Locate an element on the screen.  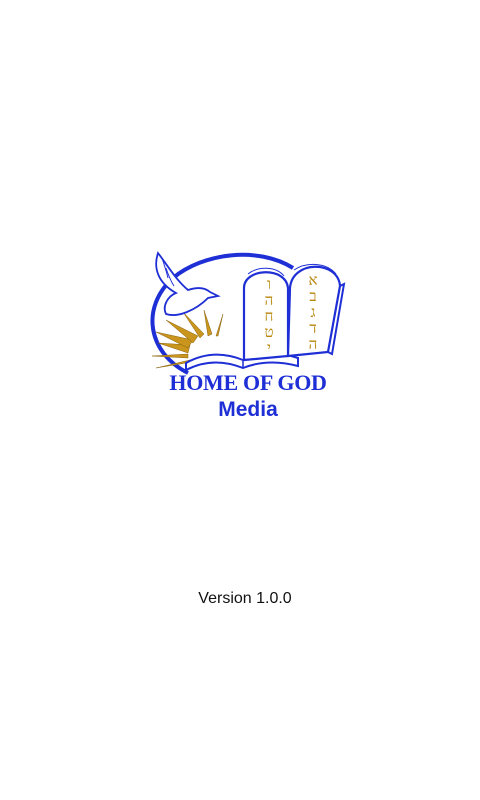
tablet-right-letters: א ב ג ד ה is located at coordinates (313, 312).